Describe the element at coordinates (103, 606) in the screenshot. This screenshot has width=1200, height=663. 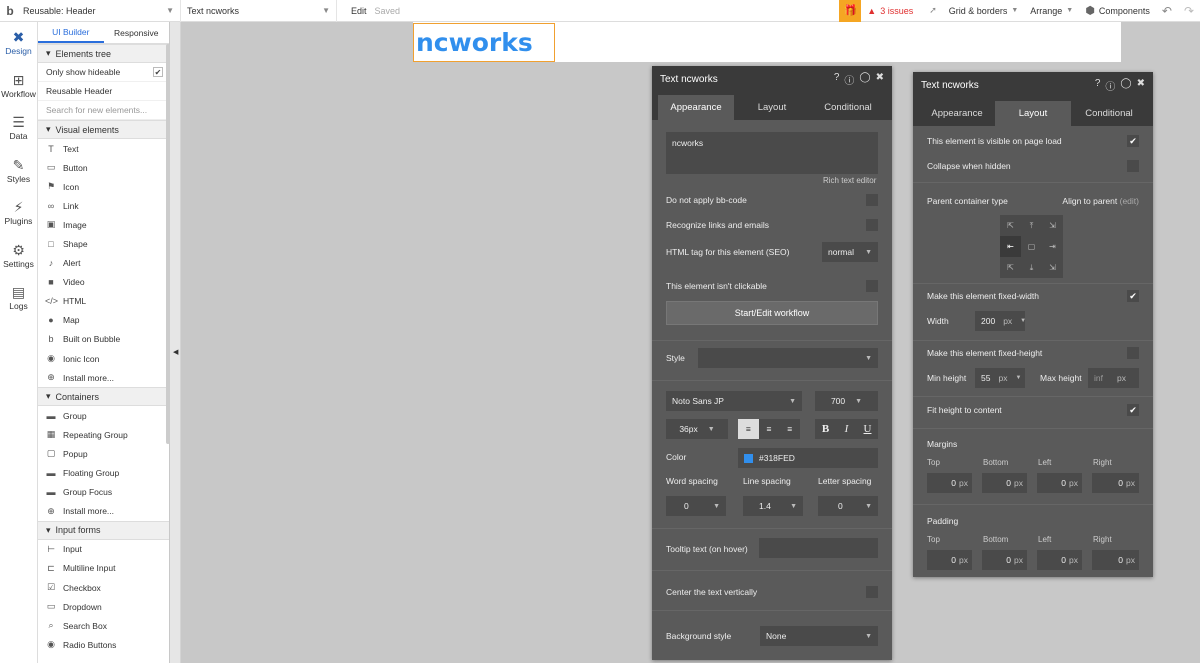
I see `element-dropdown: ▭ Dropdown` at that location.